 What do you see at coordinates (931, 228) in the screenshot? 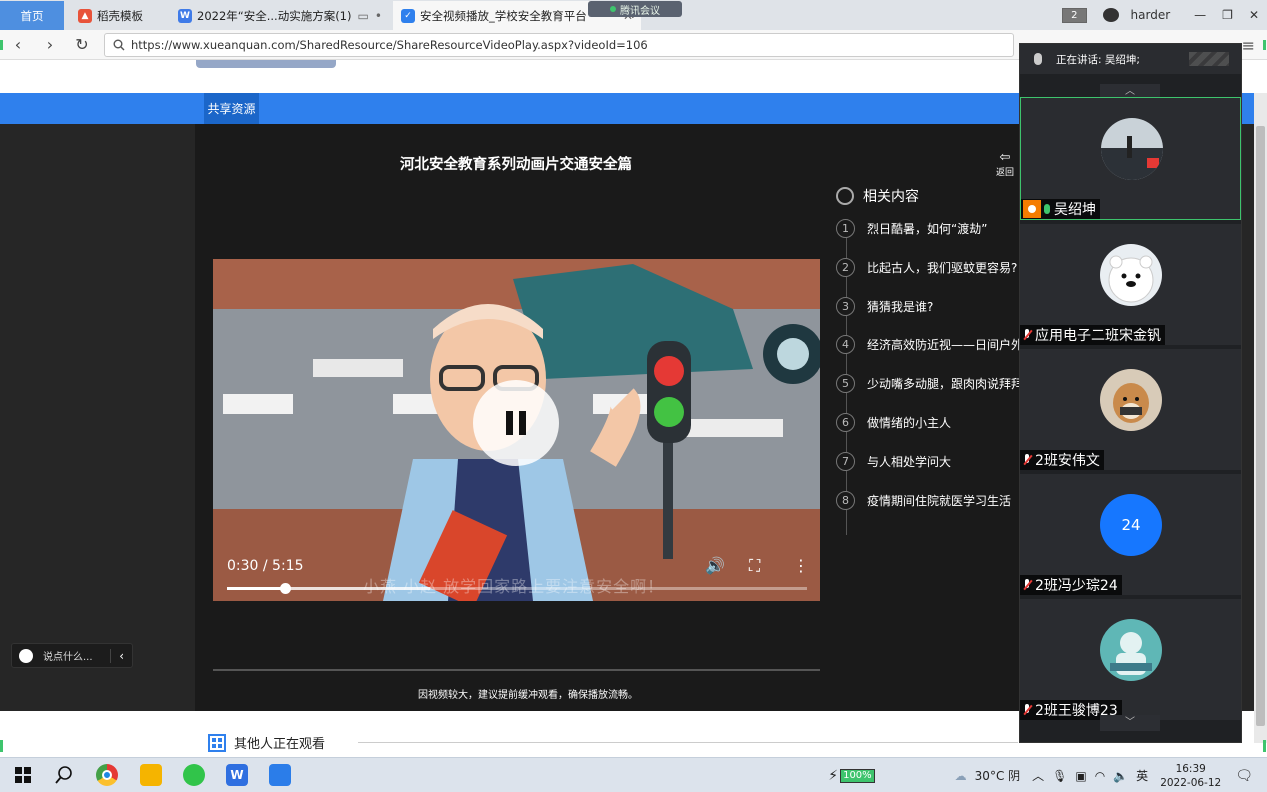
I see `related-item: 1 烈日酷暑，如何“渡劫”` at bounding box center [931, 228].